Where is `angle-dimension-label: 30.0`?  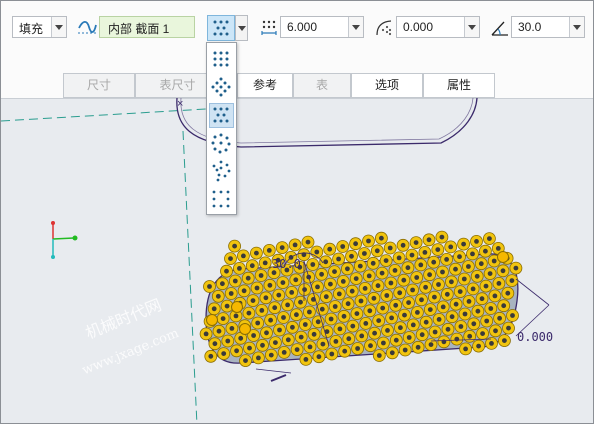 angle-dimension-label: 30.0 is located at coordinates (286, 264).